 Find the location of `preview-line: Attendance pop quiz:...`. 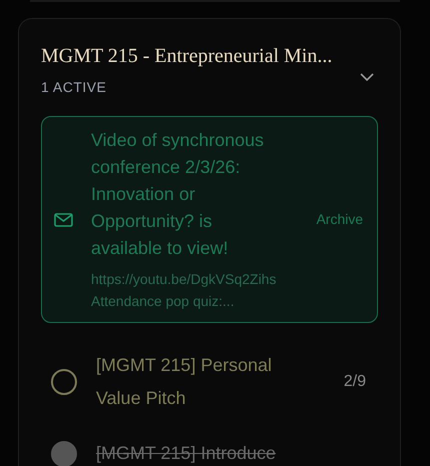

preview-line: Attendance pop quiz:... is located at coordinates (163, 301).